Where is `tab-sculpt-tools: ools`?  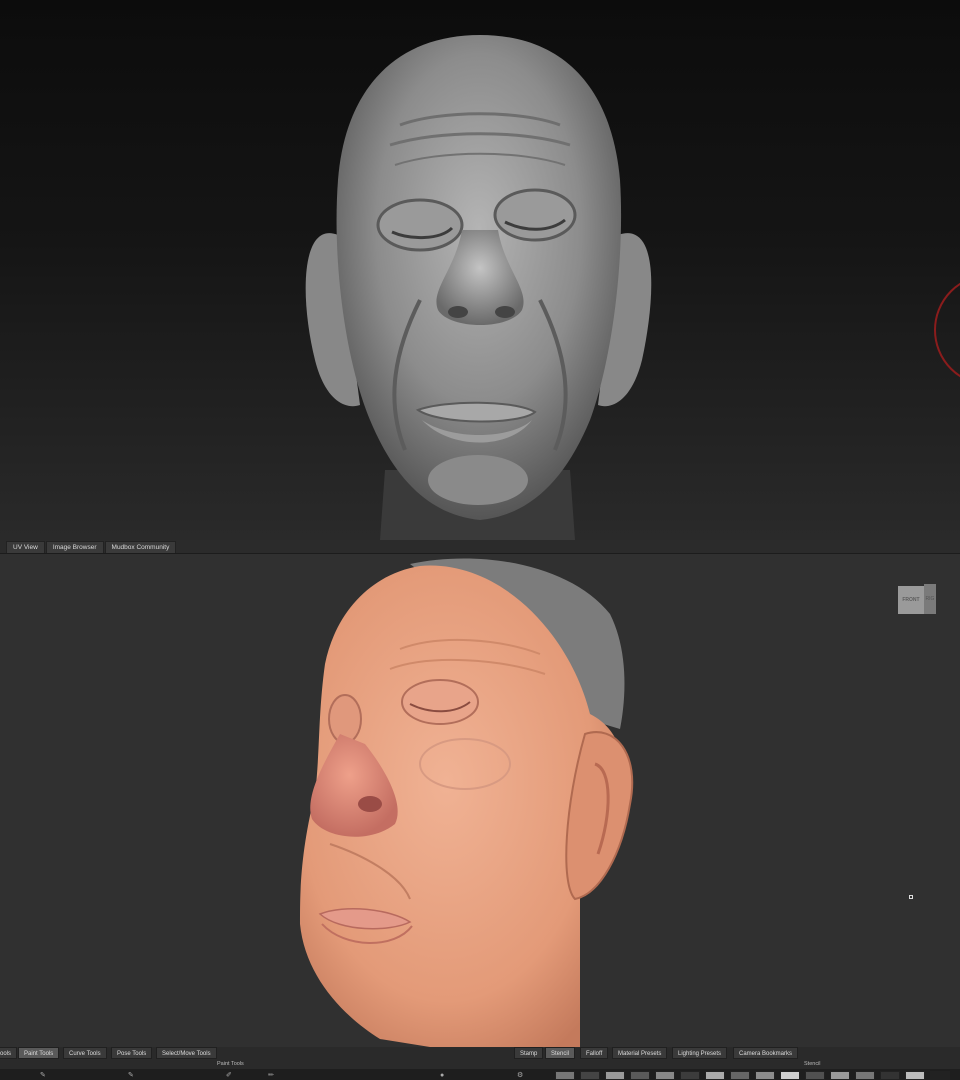 tab-sculpt-tools: ools is located at coordinates (9, 1053).